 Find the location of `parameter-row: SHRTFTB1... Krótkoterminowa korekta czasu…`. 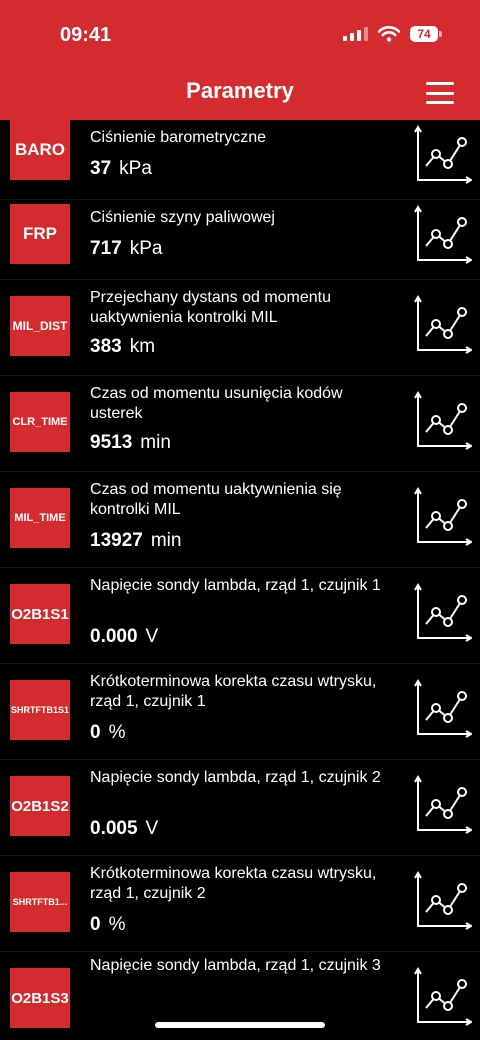

parameter-row: SHRTFTB1... Krótkoterminowa korekta czasu… is located at coordinates (240, 904).